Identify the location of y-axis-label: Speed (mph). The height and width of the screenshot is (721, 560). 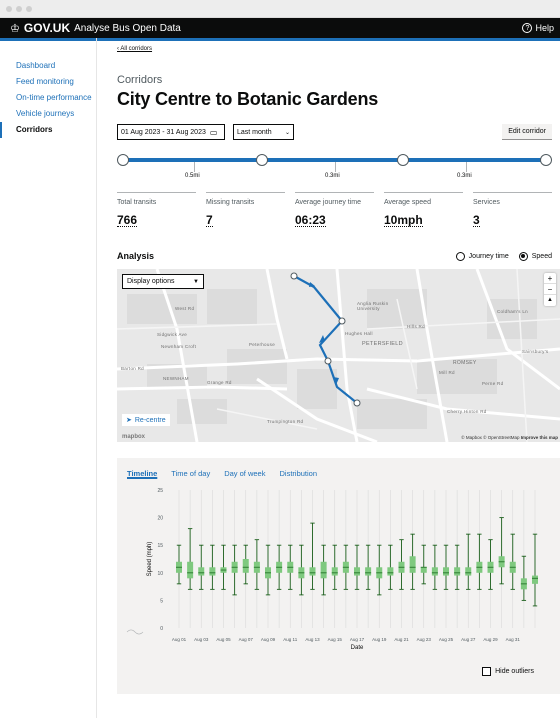
(150, 559).